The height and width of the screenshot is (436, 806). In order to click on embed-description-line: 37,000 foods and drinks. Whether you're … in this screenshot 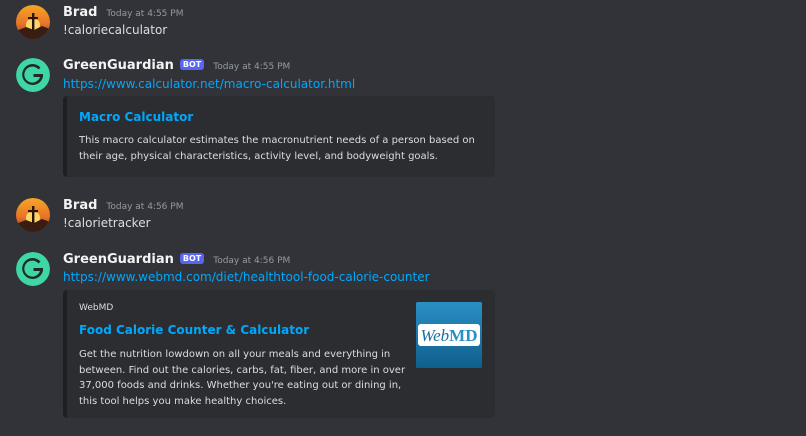, I will do `click(240, 385)`.